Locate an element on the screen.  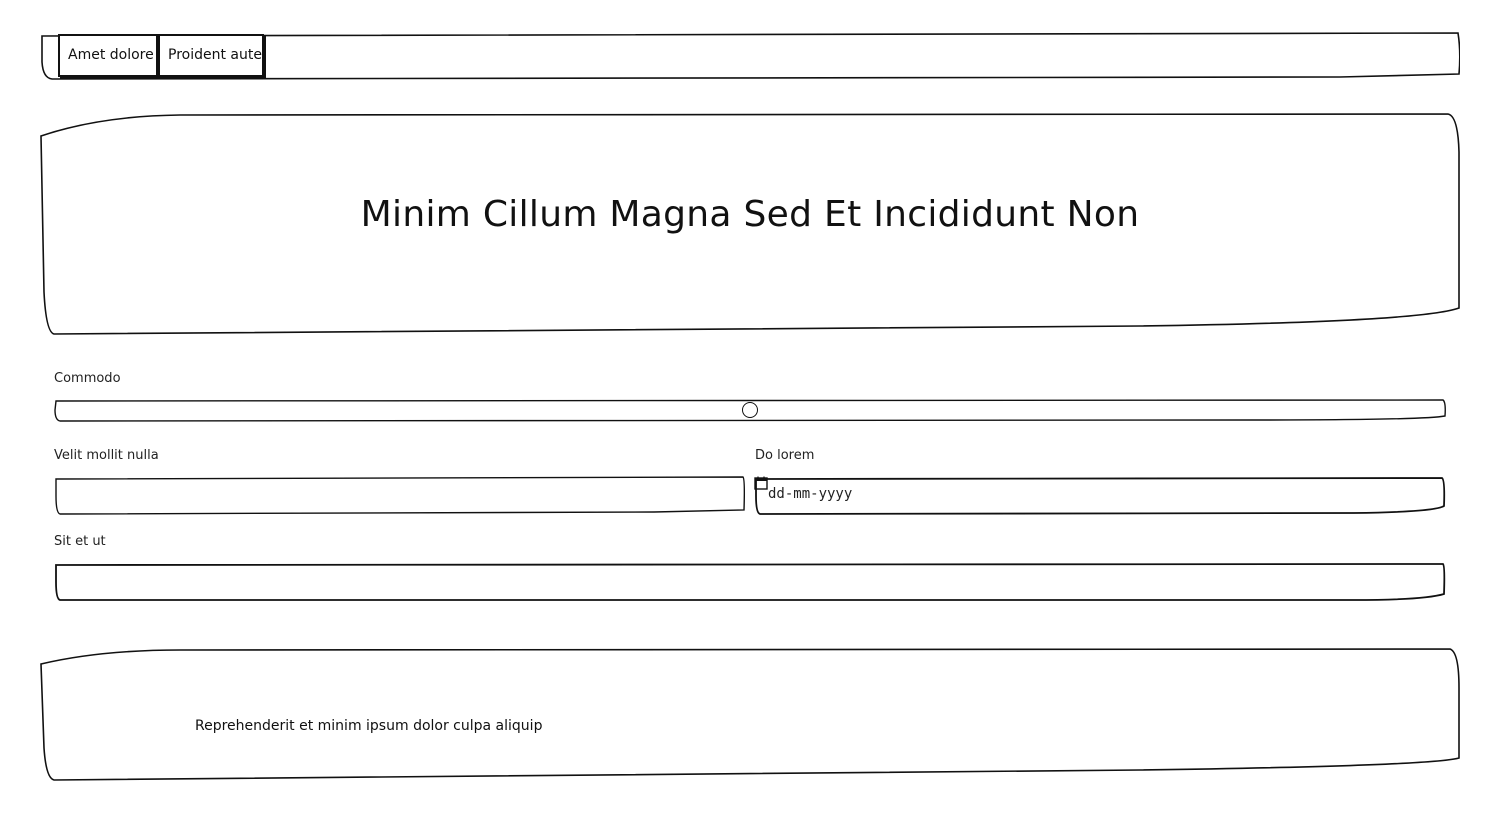
top-navbar: Amet dolore Proident aute is located at coordinates (750, 56).